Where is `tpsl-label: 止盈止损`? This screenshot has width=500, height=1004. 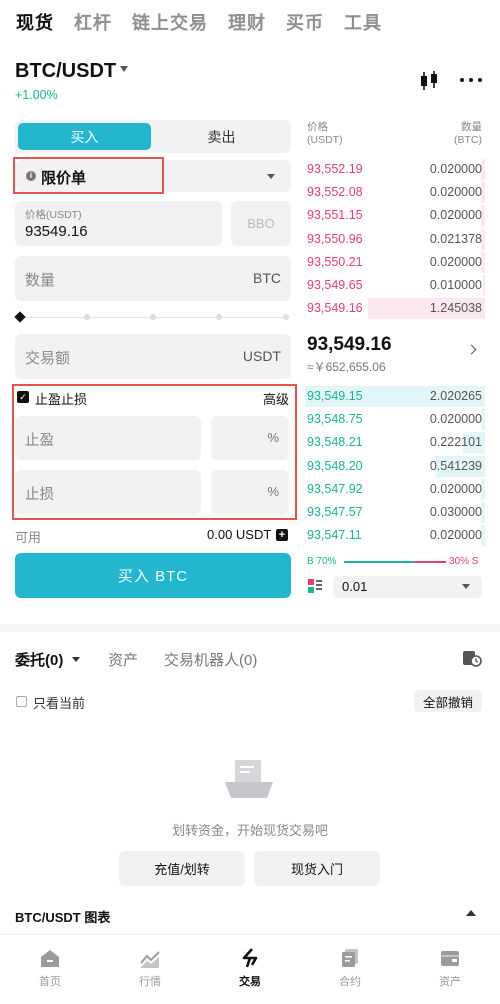
tpsl-label: 止盈止损 is located at coordinates (61, 399).